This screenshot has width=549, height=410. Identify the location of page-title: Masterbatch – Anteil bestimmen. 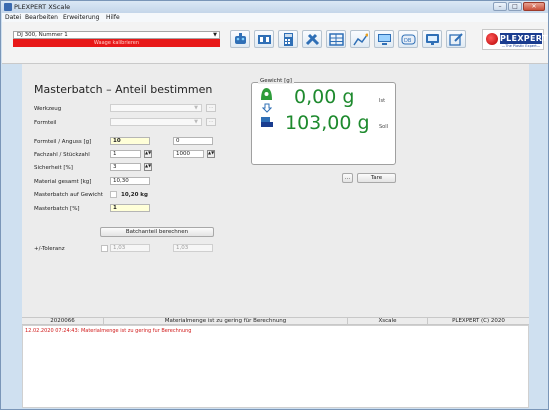
(123, 89).